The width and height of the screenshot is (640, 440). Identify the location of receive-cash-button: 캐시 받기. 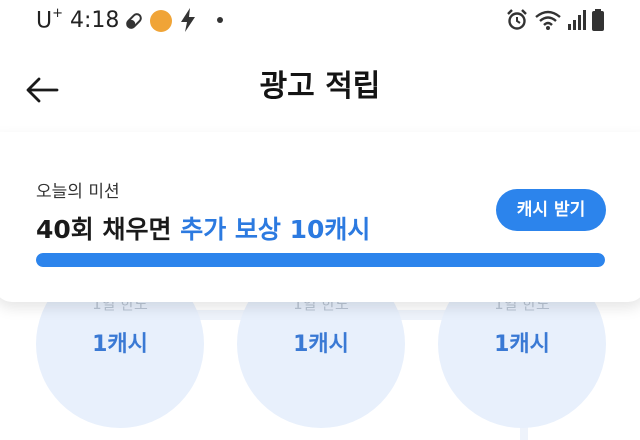
(551, 210).